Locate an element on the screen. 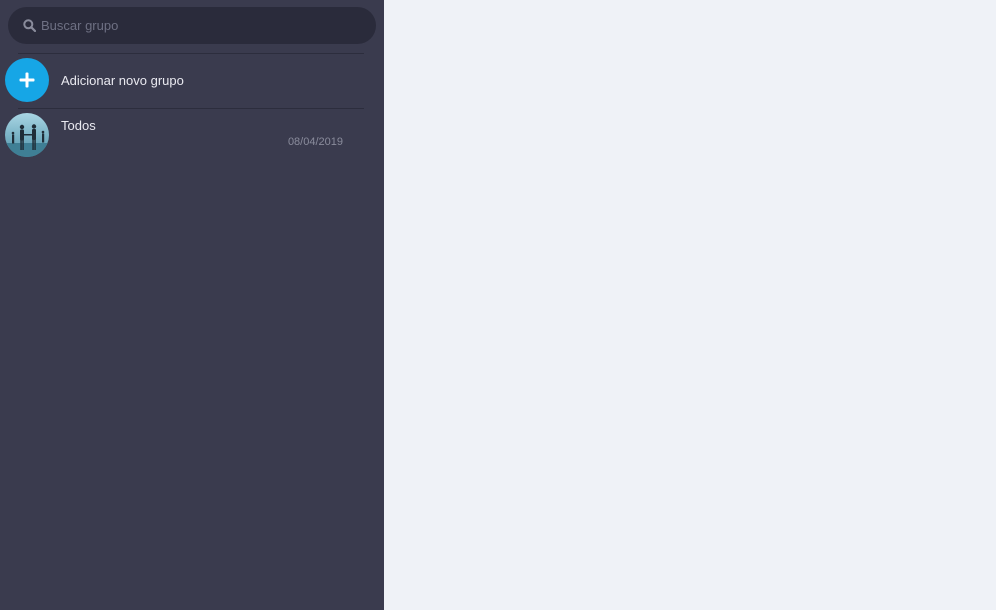 The image size is (996, 610). group-item-todos: Todos 08/04/2019 is located at coordinates (190, 135).